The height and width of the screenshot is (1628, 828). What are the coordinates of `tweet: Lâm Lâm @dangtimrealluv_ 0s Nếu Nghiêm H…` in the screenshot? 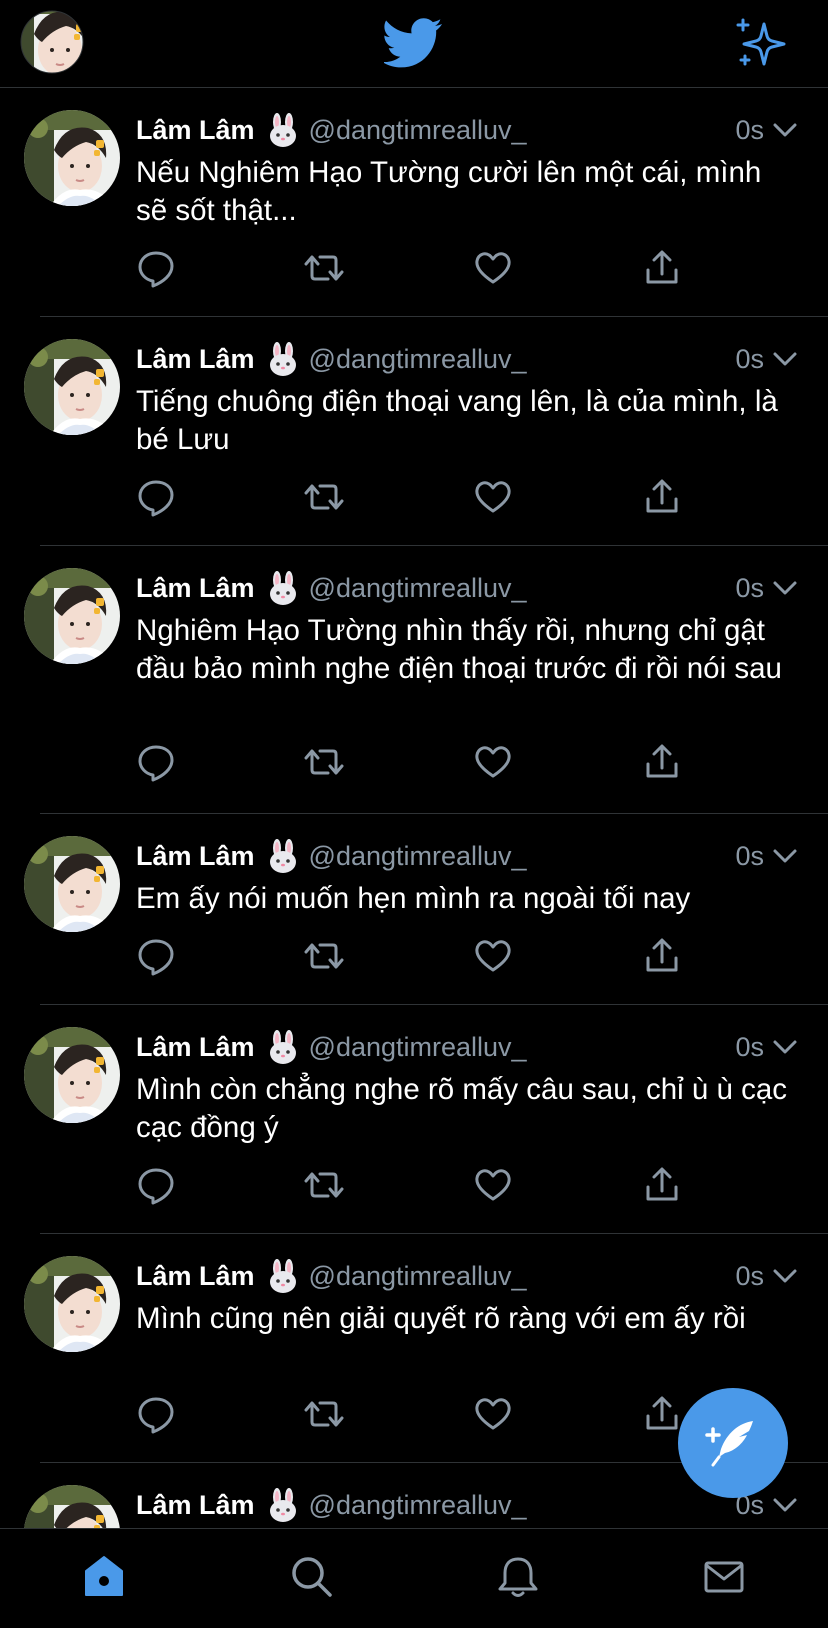 It's located at (434, 202).